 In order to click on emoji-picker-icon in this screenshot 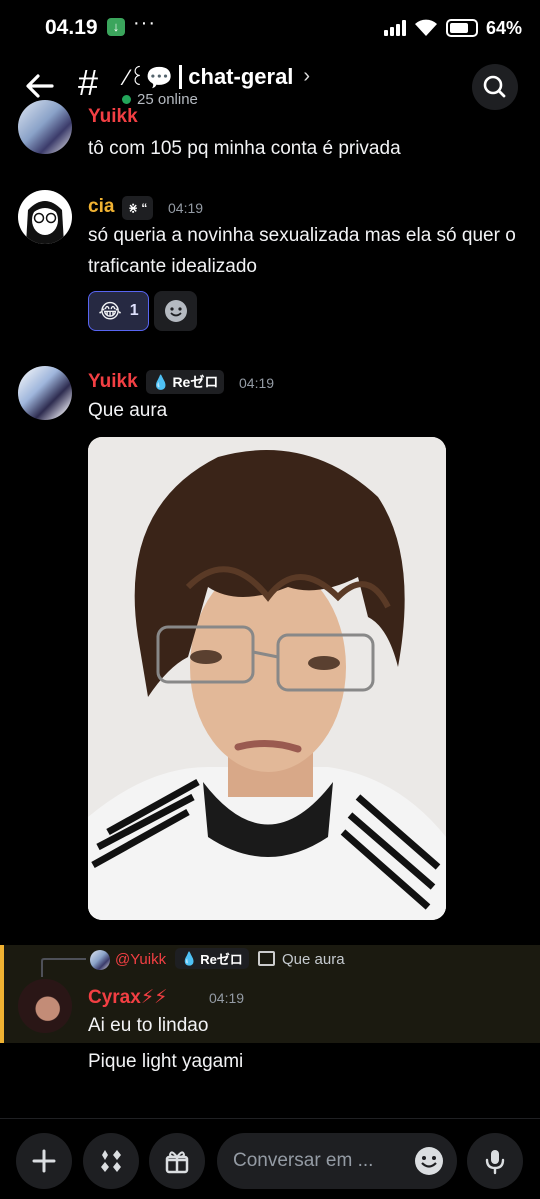, I will do `click(429, 1161)`.